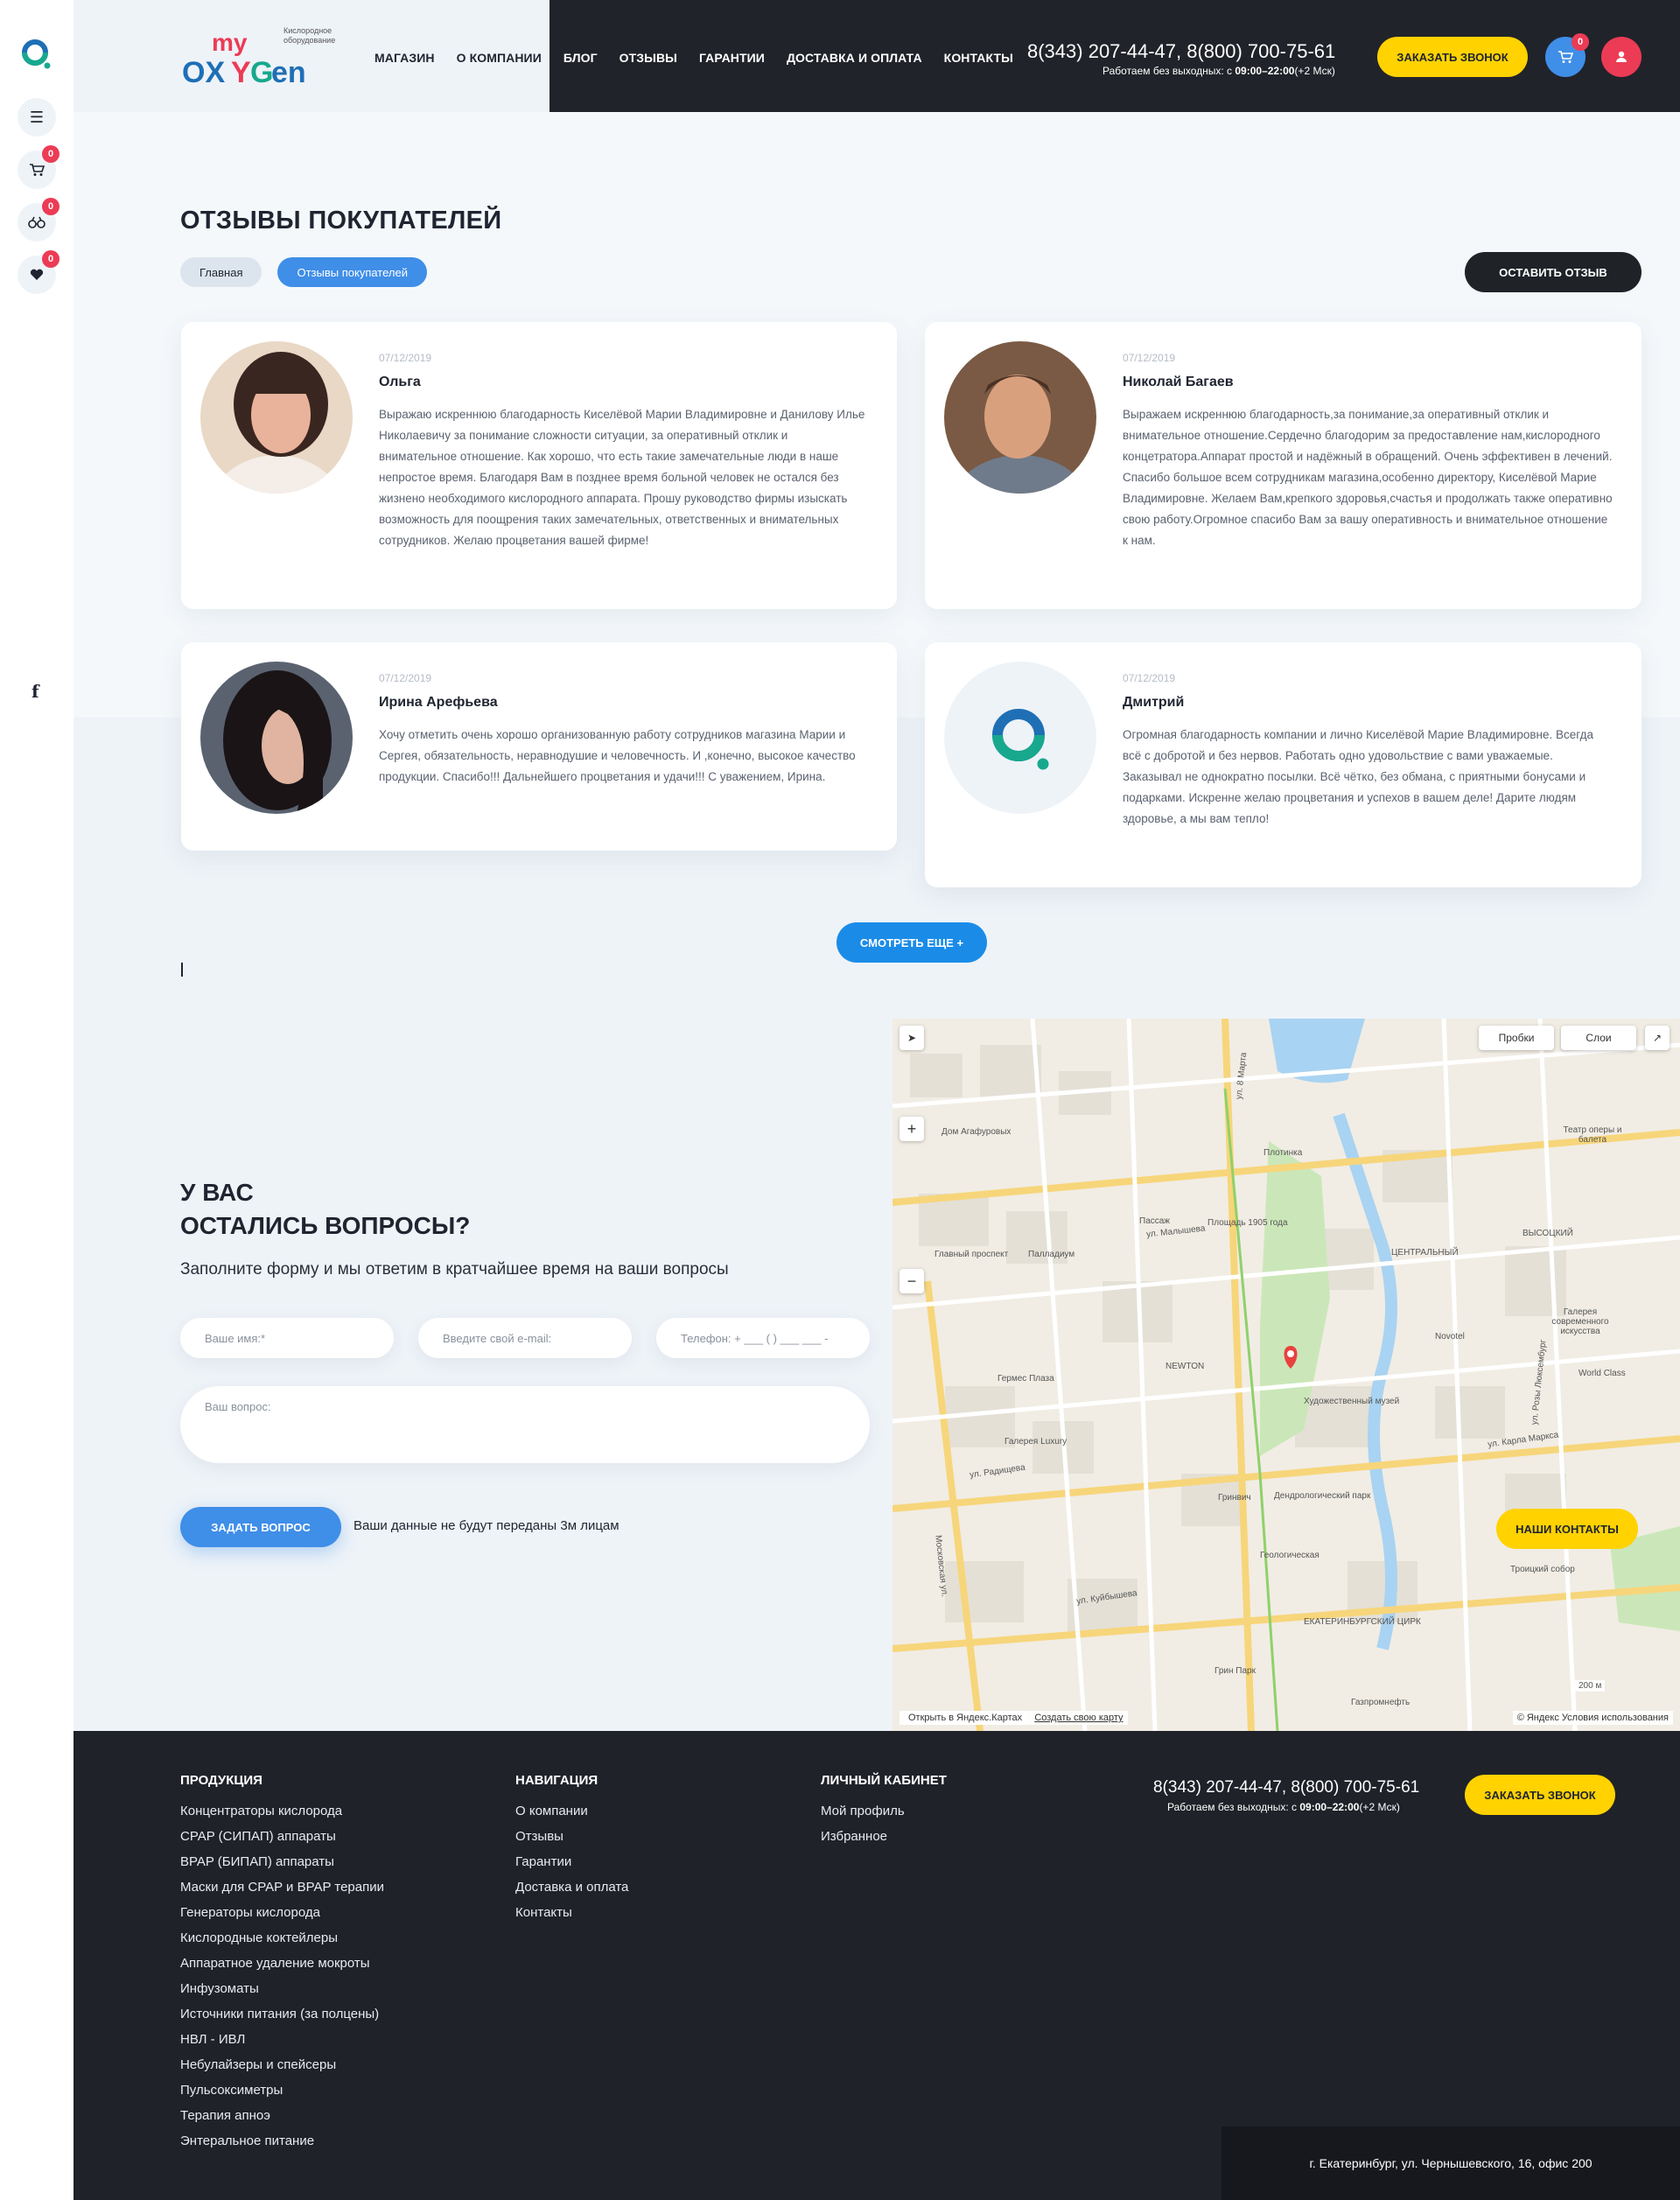  What do you see at coordinates (282, 1938) in the screenshot?
I see `footer-link: Кислородные коктейлеры` at bounding box center [282, 1938].